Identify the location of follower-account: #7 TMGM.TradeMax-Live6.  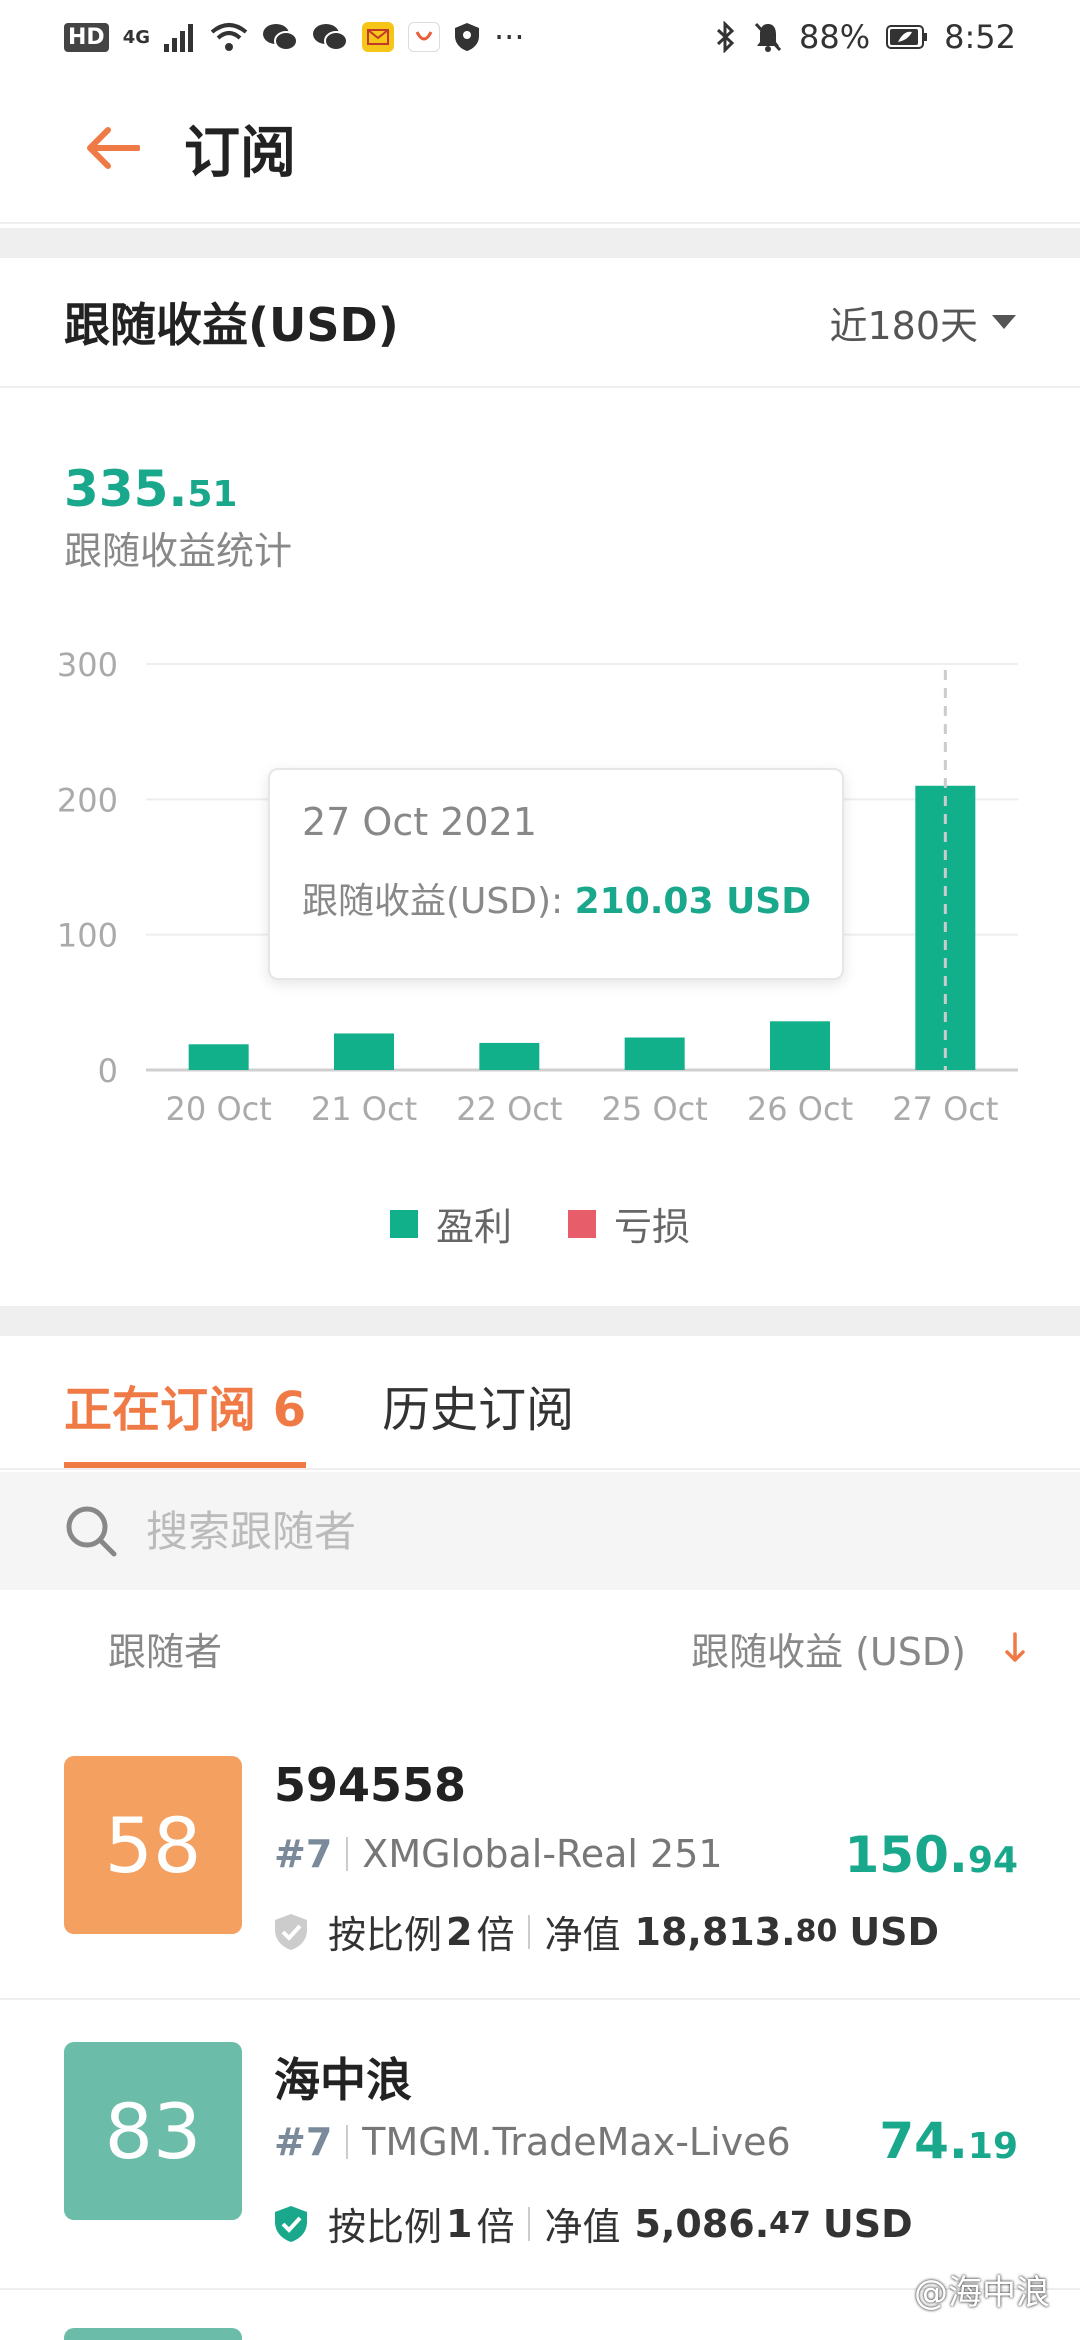
(532, 2142).